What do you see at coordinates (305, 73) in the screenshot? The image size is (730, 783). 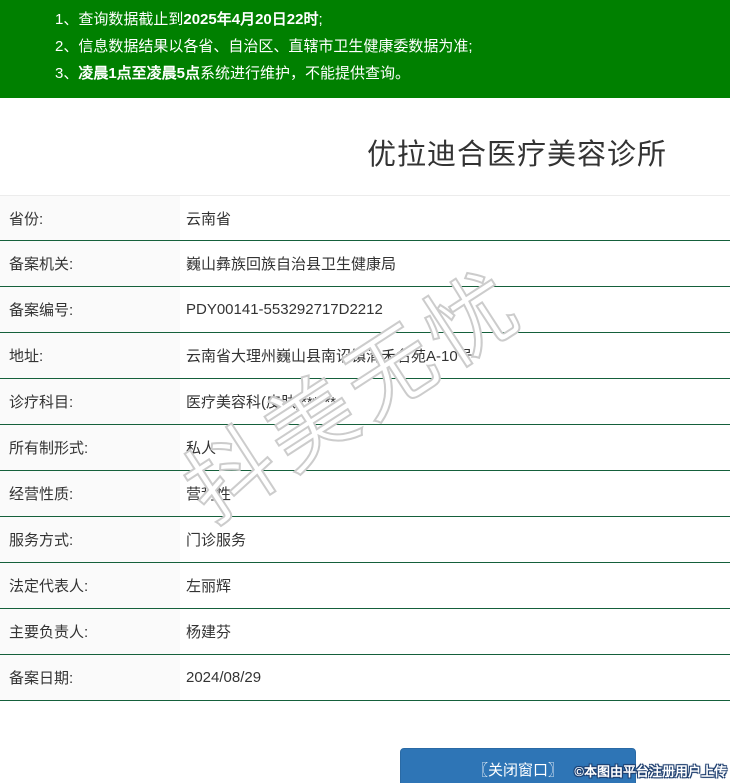 I see `notice-text: 系统进行维护，不能提供查询。` at bounding box center [305, 73].